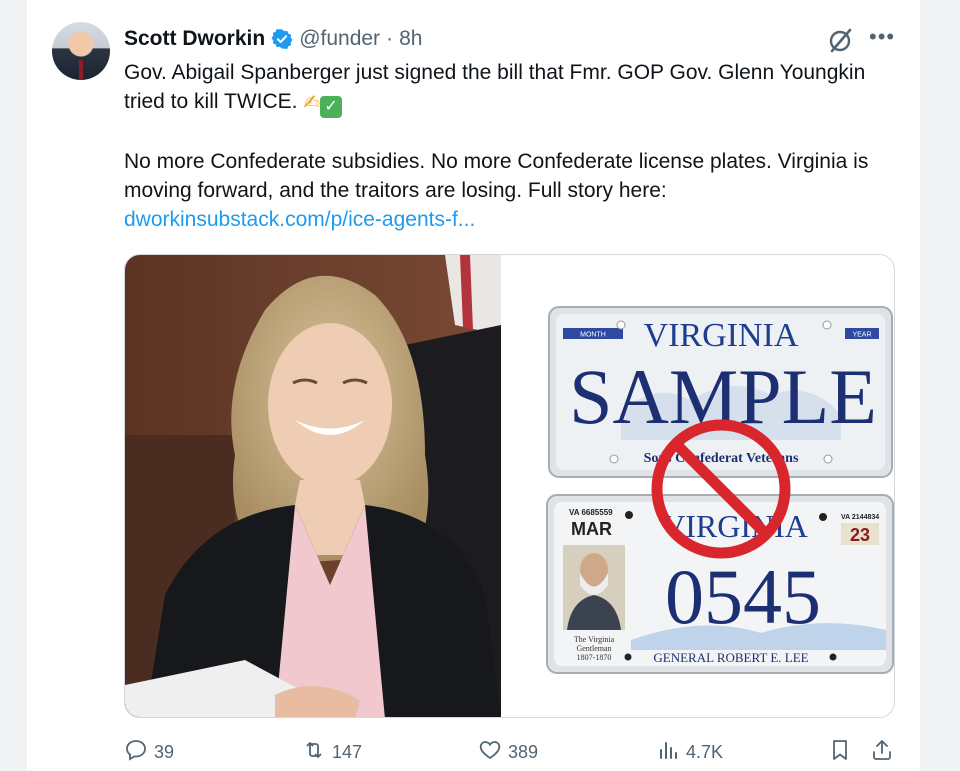 This screenshot has width=960, height=771. What do you see at coordinates (490, 752) in the screenshot?
I see `heart-icon` at bounding box center [490, 752].